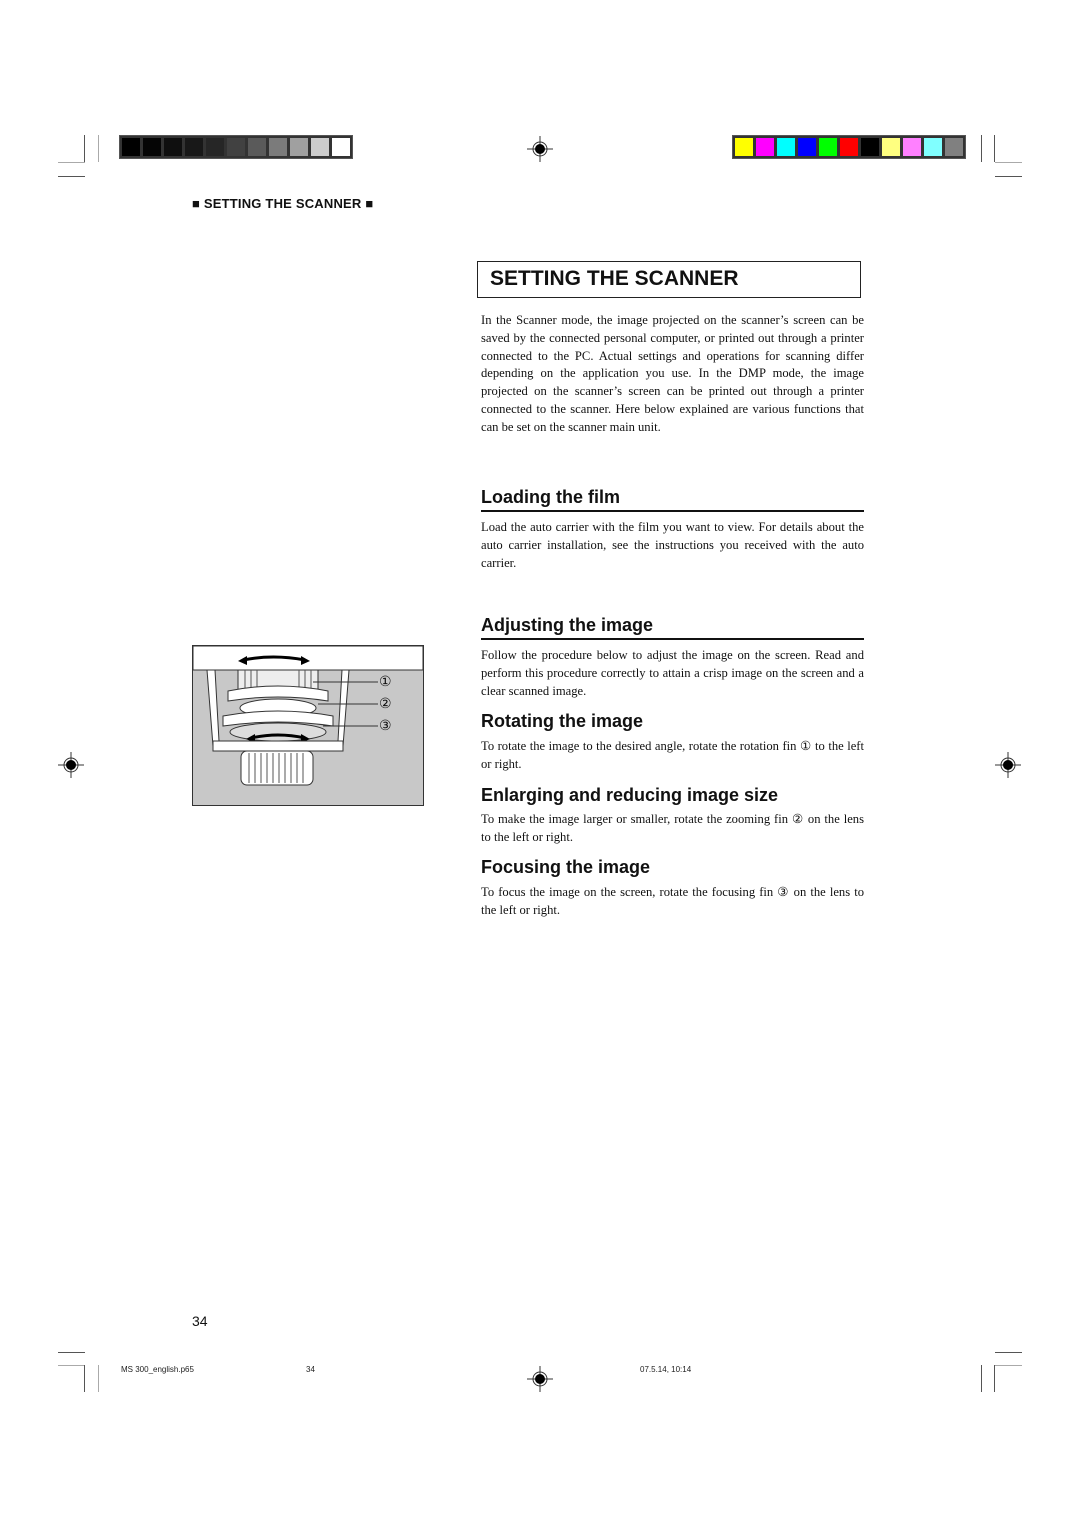 Image resolution: width=1080 pixels, height=1529 pixels. I want to click on page-number: 34, so click(200, 1321).